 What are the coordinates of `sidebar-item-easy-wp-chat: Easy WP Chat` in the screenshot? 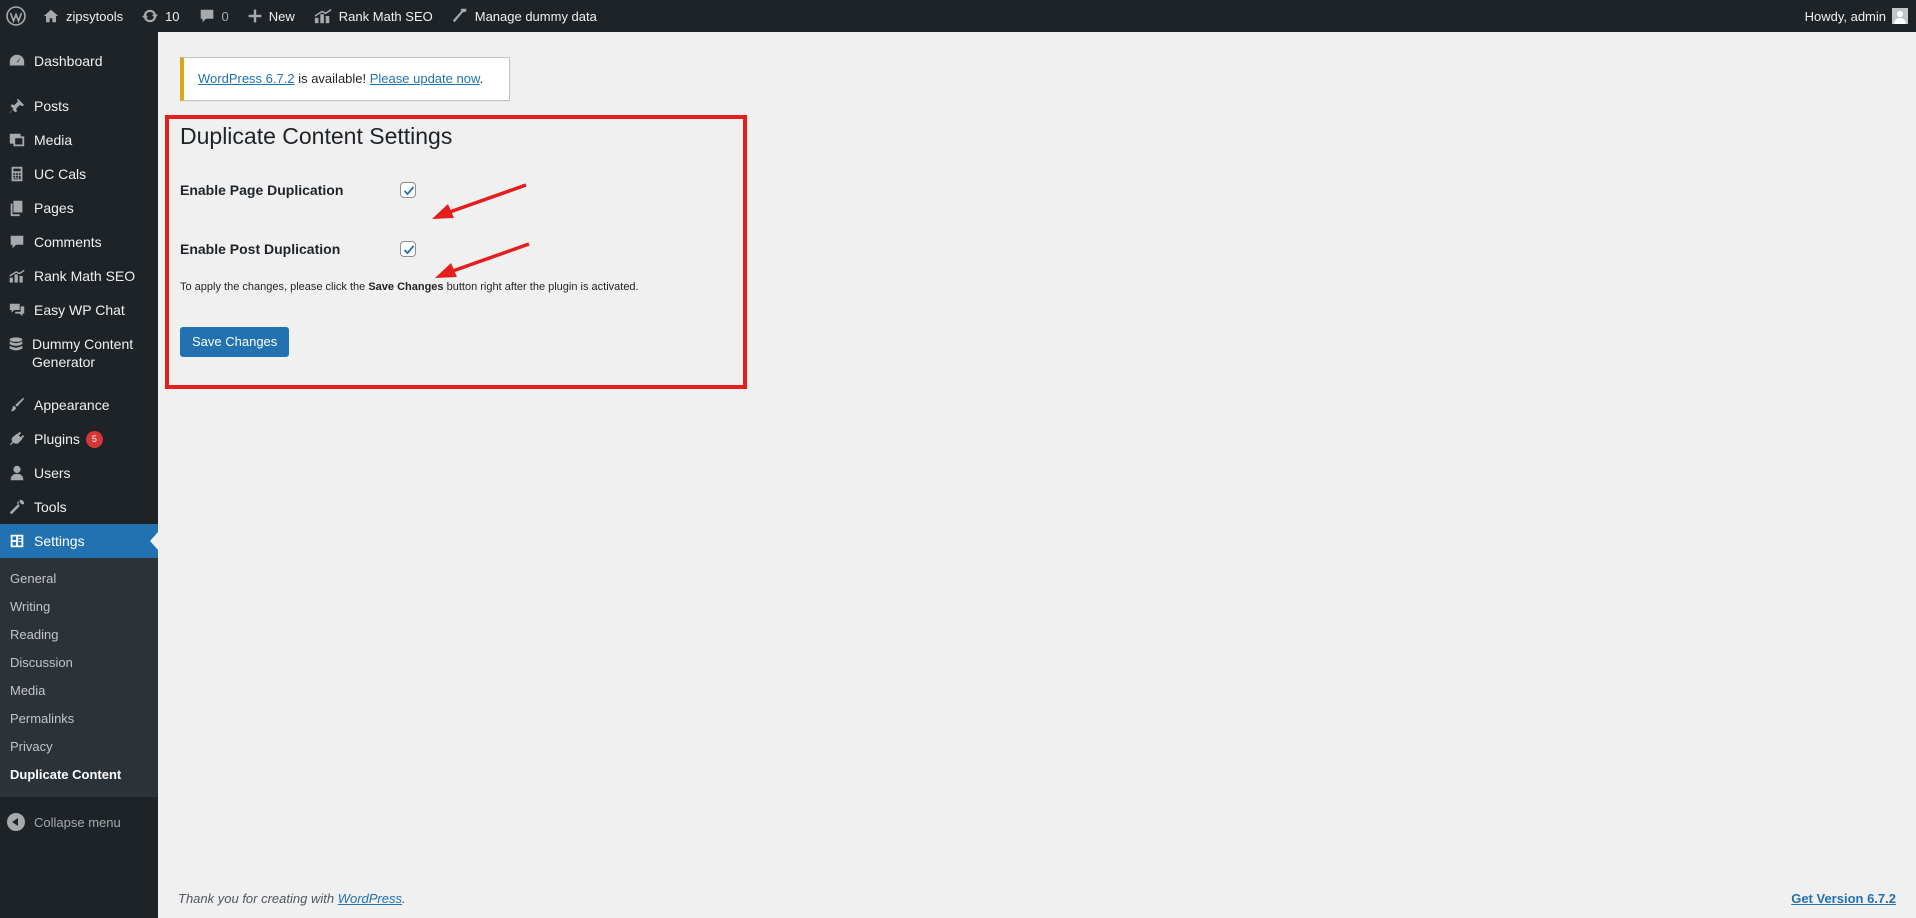 It's located at (79, 310).